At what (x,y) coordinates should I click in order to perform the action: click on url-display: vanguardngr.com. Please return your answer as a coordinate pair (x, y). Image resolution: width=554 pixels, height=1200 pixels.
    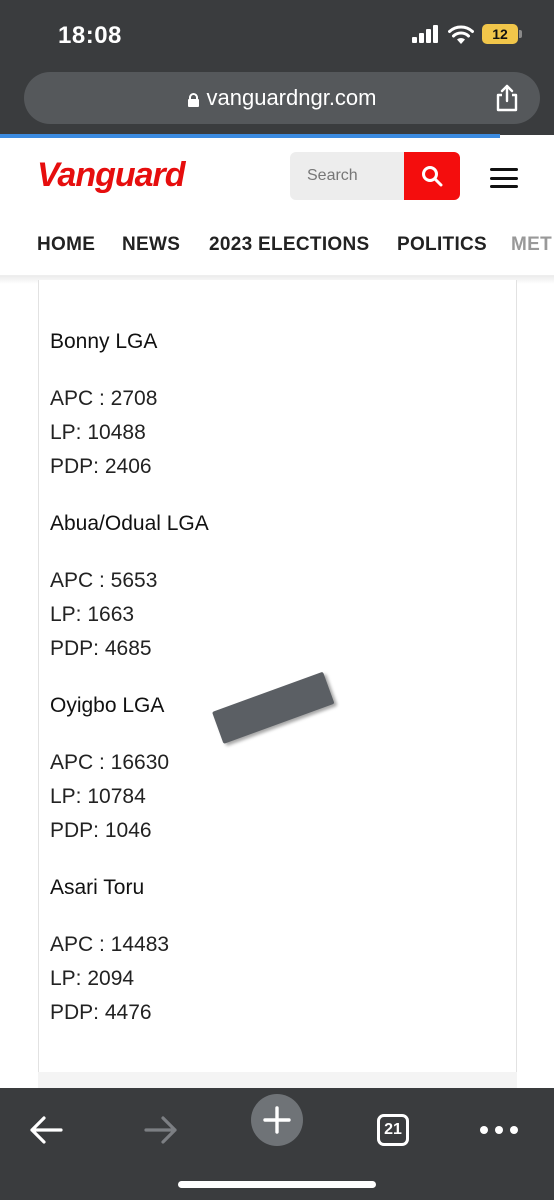
    Looking at the image, I should click on (282, 98).